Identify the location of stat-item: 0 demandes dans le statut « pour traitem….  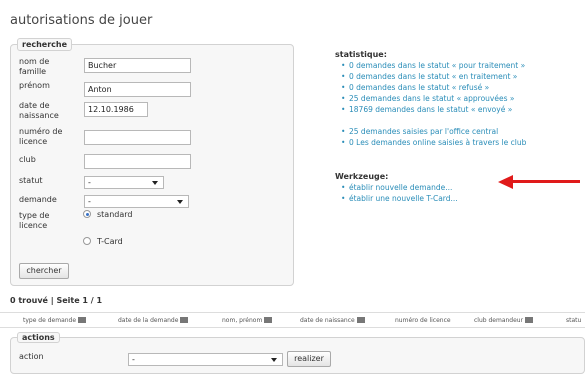
(433, 65).